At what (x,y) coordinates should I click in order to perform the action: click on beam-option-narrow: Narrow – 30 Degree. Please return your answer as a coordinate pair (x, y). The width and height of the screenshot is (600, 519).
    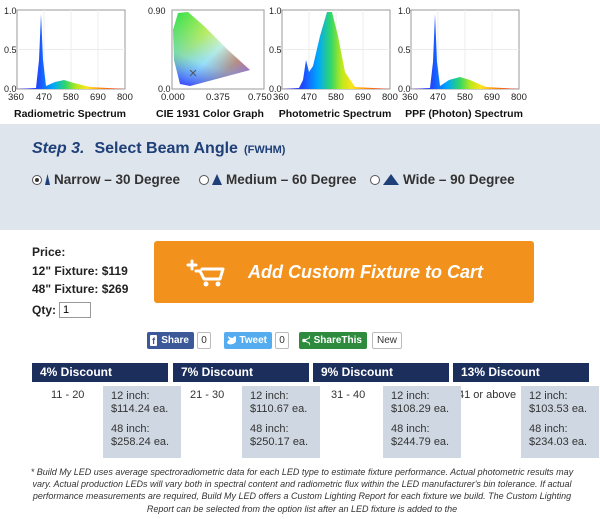
    Looking at the image, I should click on (106, 179).